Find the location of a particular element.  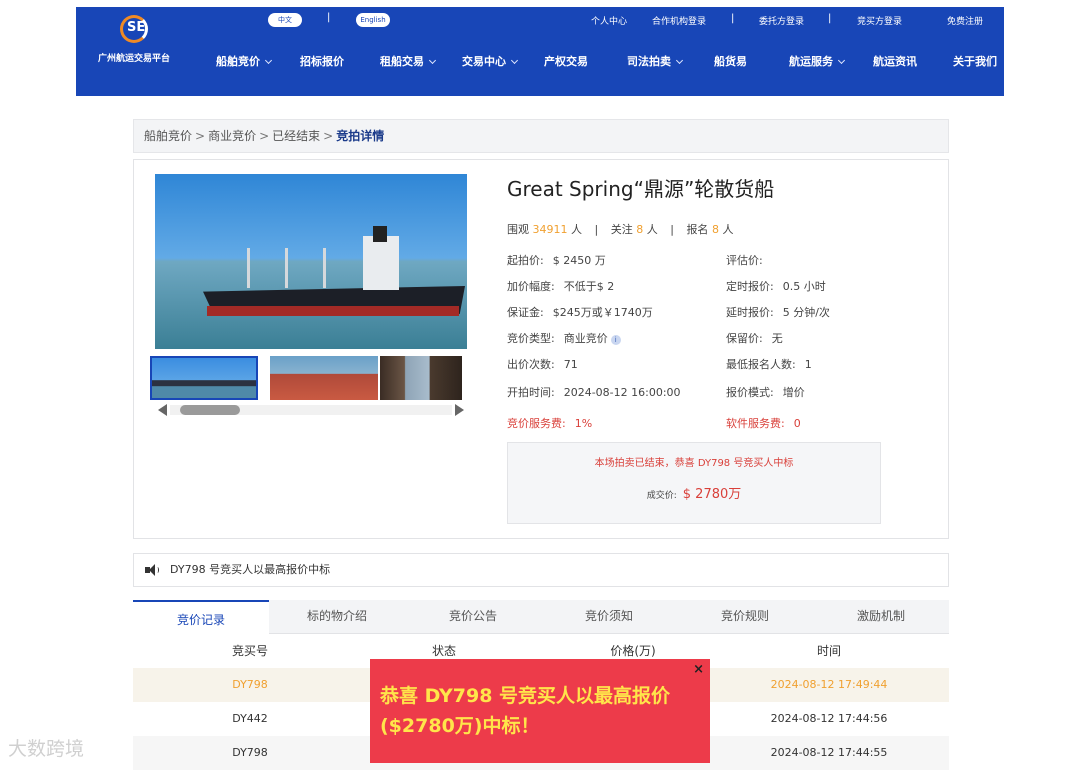

field-software-fee: 软件服务费: 0 is located at coordinates (763, 423).